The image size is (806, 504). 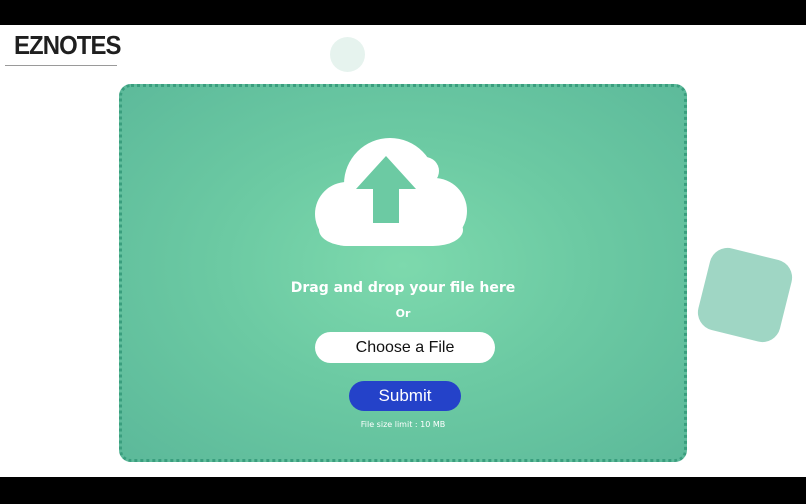 I want to click on choose-file-label: Choose a File, so click(x=405, y=347).